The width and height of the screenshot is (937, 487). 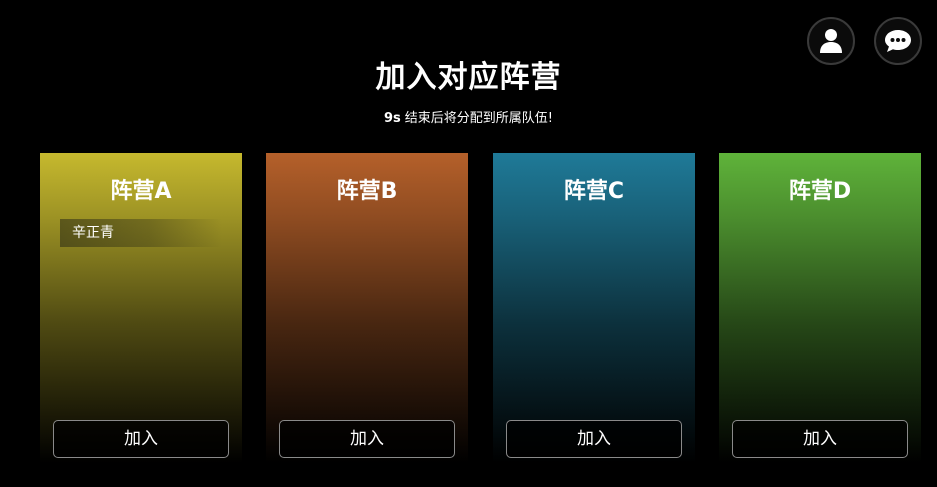 I want to click on join-camp-a-button: 加入, so click(x=141, y=439).